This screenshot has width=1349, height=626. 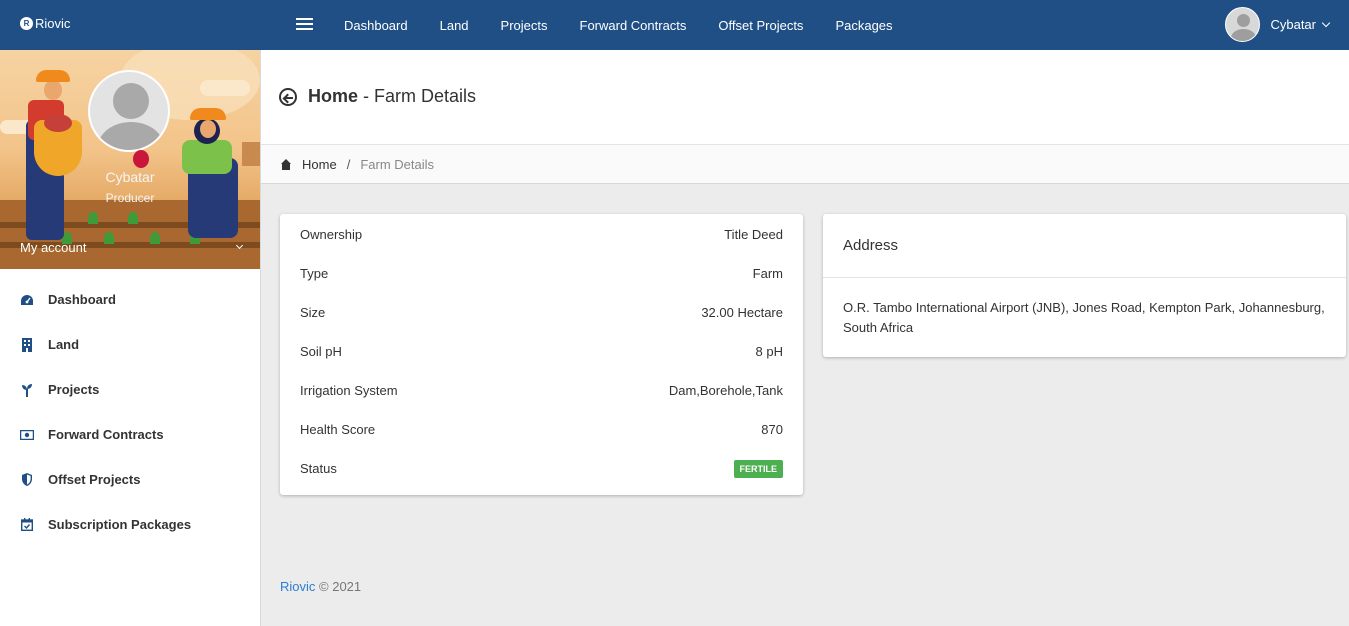 I want to click on detail-row-soil-ph: Soil pH 8 pH, so click(x=541, y=351).